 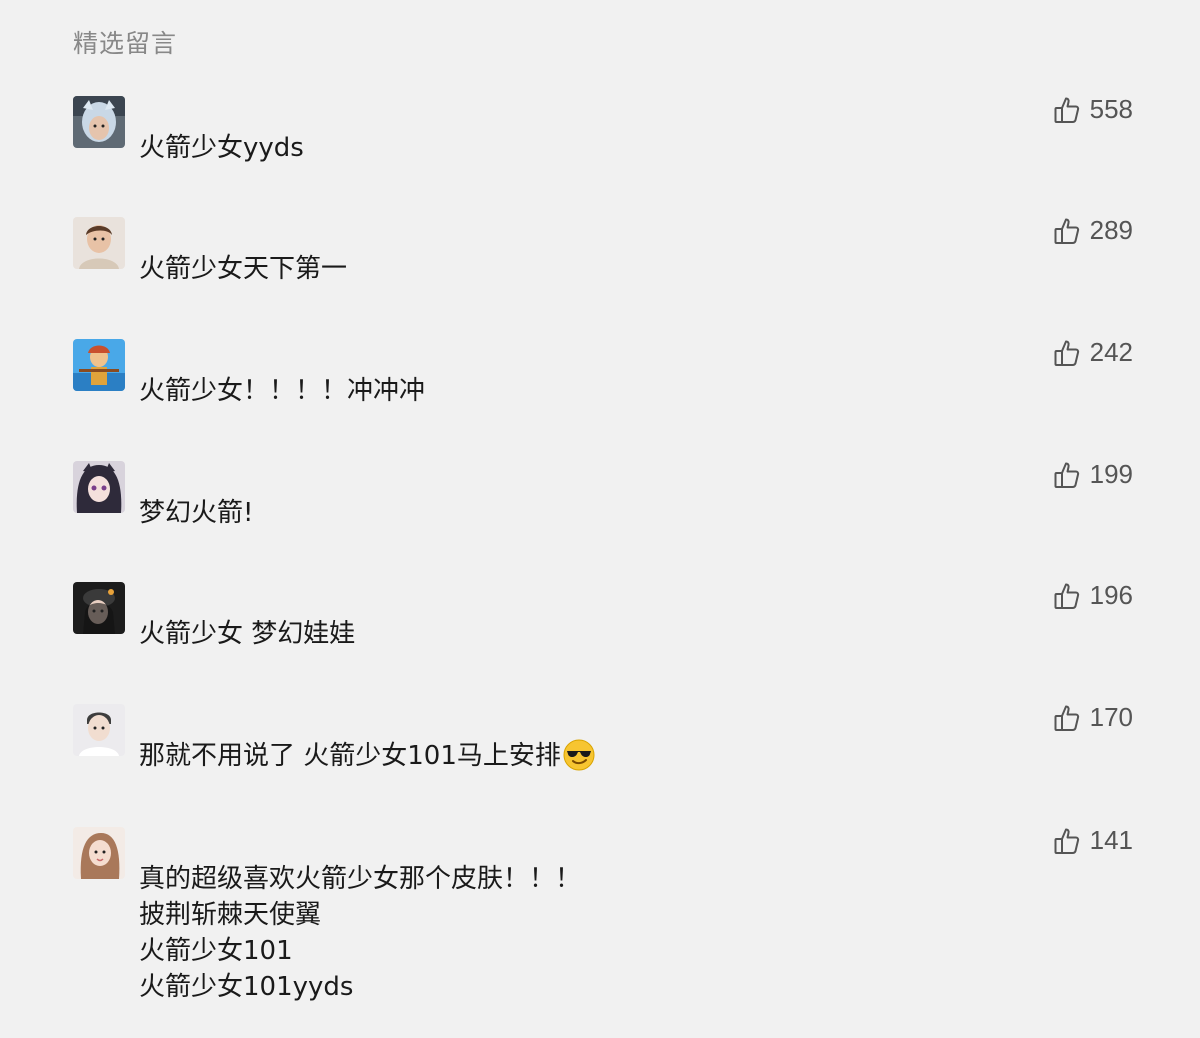 I want to click on comment-text-content: 那就不用说了 火箭少女101马上安排, so click(x=350, y=756).